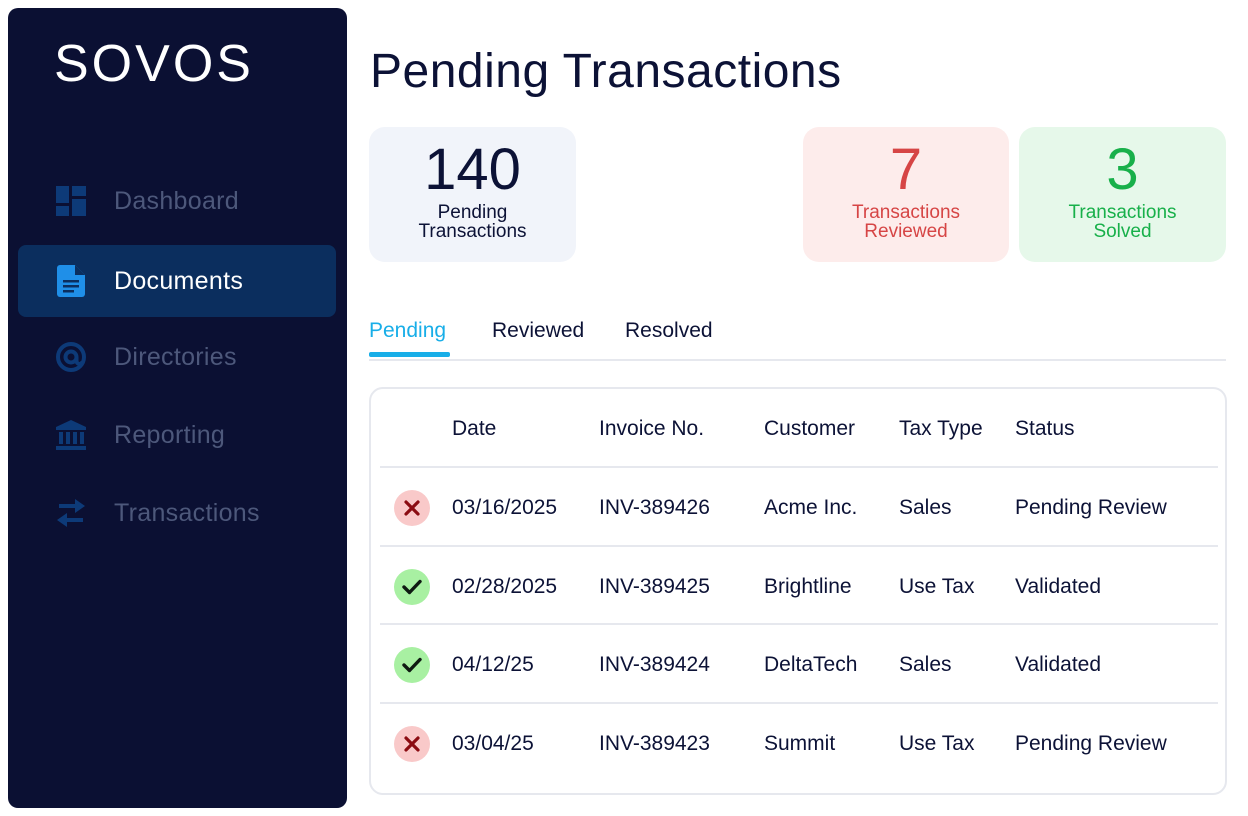  I want to click on transfer-arrows-icon, so click(71, 513).